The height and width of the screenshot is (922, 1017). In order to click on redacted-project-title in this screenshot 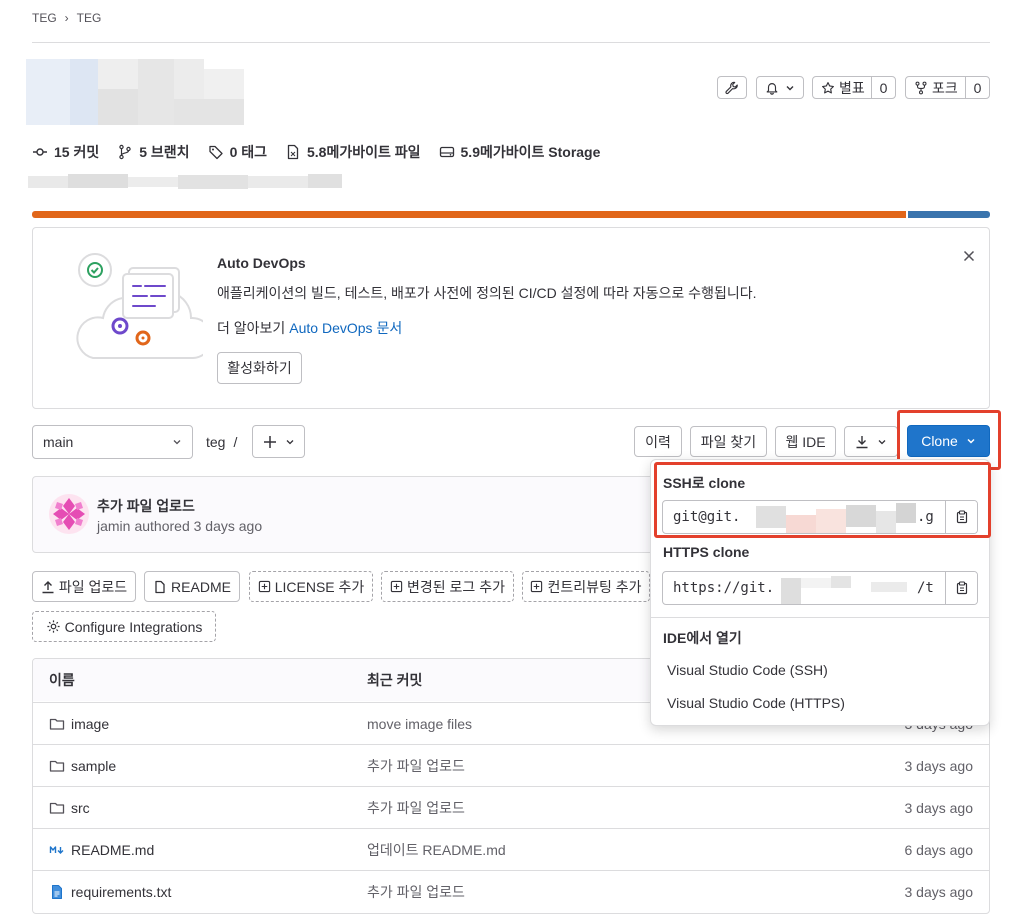, I will do `click(135, 92)`.